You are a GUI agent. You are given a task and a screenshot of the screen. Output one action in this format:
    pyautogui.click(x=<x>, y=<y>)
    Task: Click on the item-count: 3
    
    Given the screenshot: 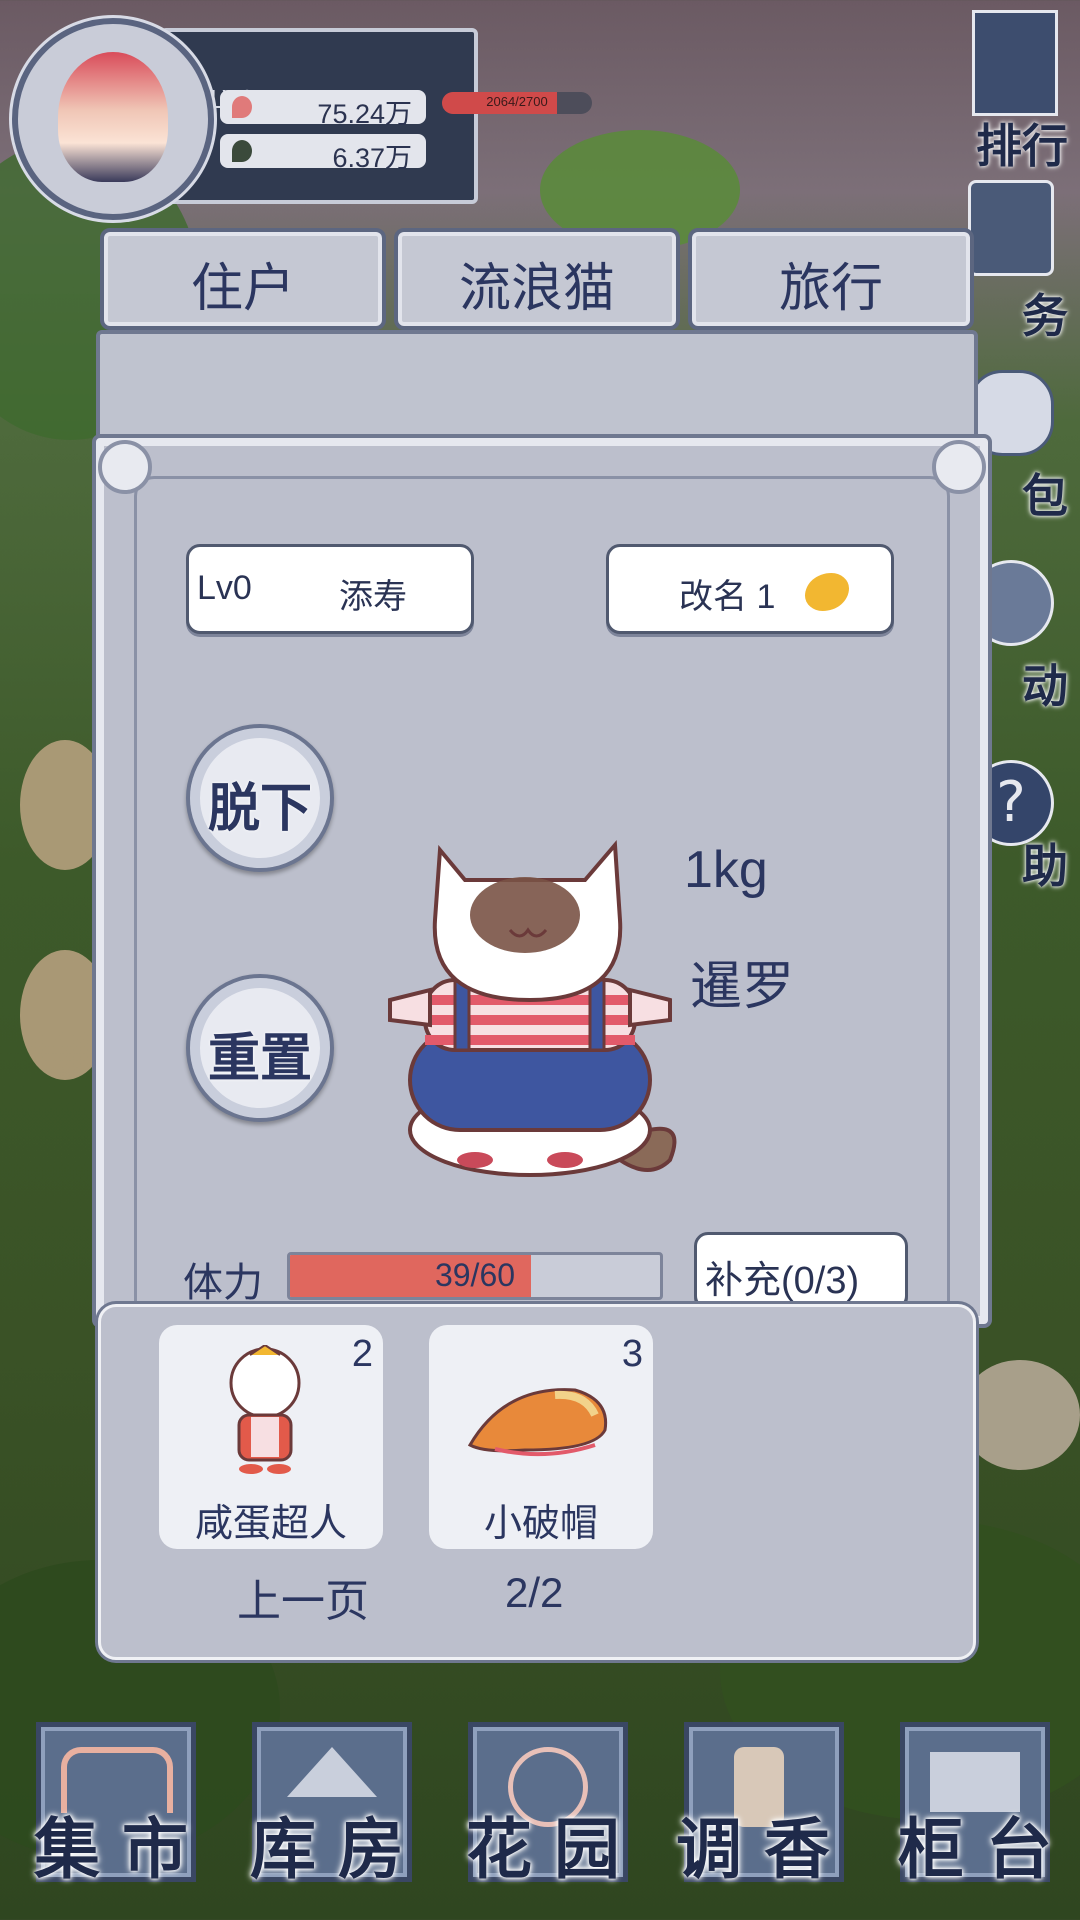 What is the action you would take?
    pyautogui.click(x=632, y=1354)
    